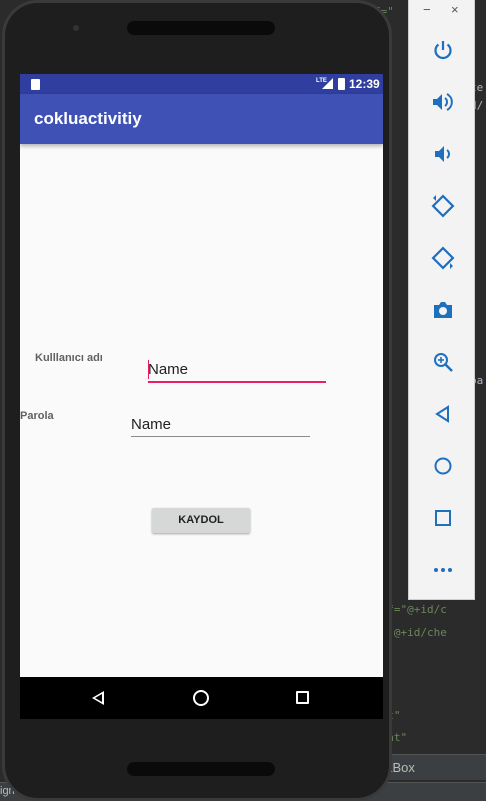 The image size is (486, 801). I want to click on username-label: Kulllanıcı adı, so click(69, 358).